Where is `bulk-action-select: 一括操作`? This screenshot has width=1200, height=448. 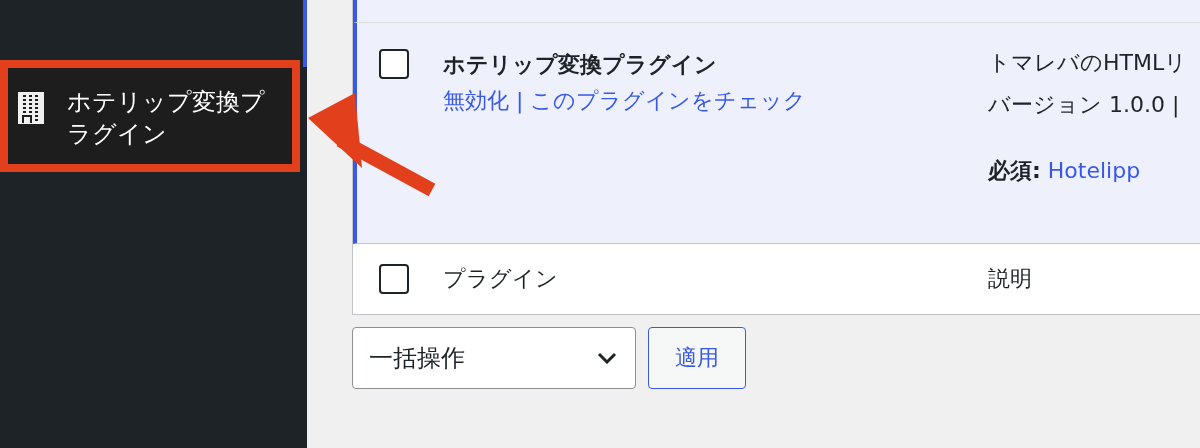
bulk-action-select: 一括操作 is located at coordinates (494, 358).